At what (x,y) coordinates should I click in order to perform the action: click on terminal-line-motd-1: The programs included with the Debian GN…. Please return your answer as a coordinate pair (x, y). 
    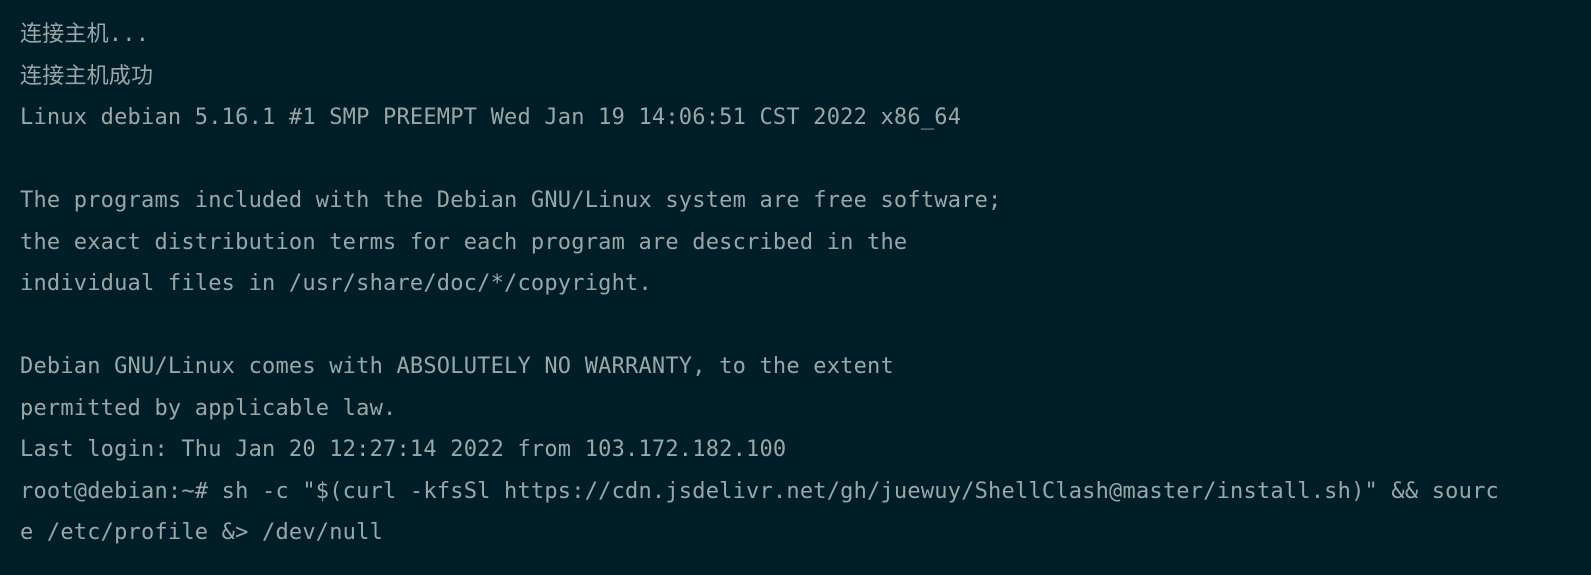
    Looking at the image, I should click on (511, 200).